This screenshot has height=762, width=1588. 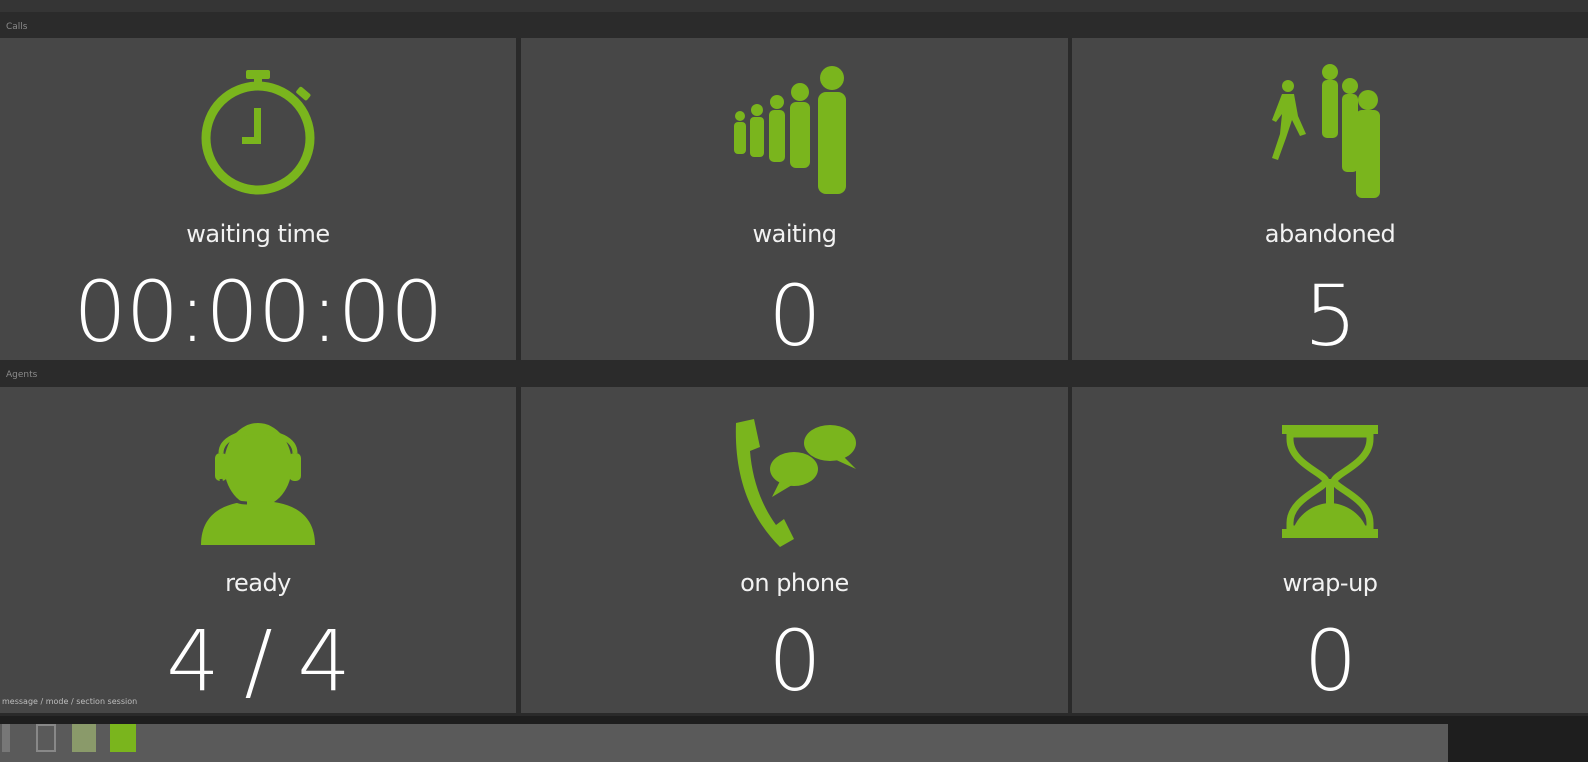 I want to click on tile-label: waiting, so click(x=794, y=234).